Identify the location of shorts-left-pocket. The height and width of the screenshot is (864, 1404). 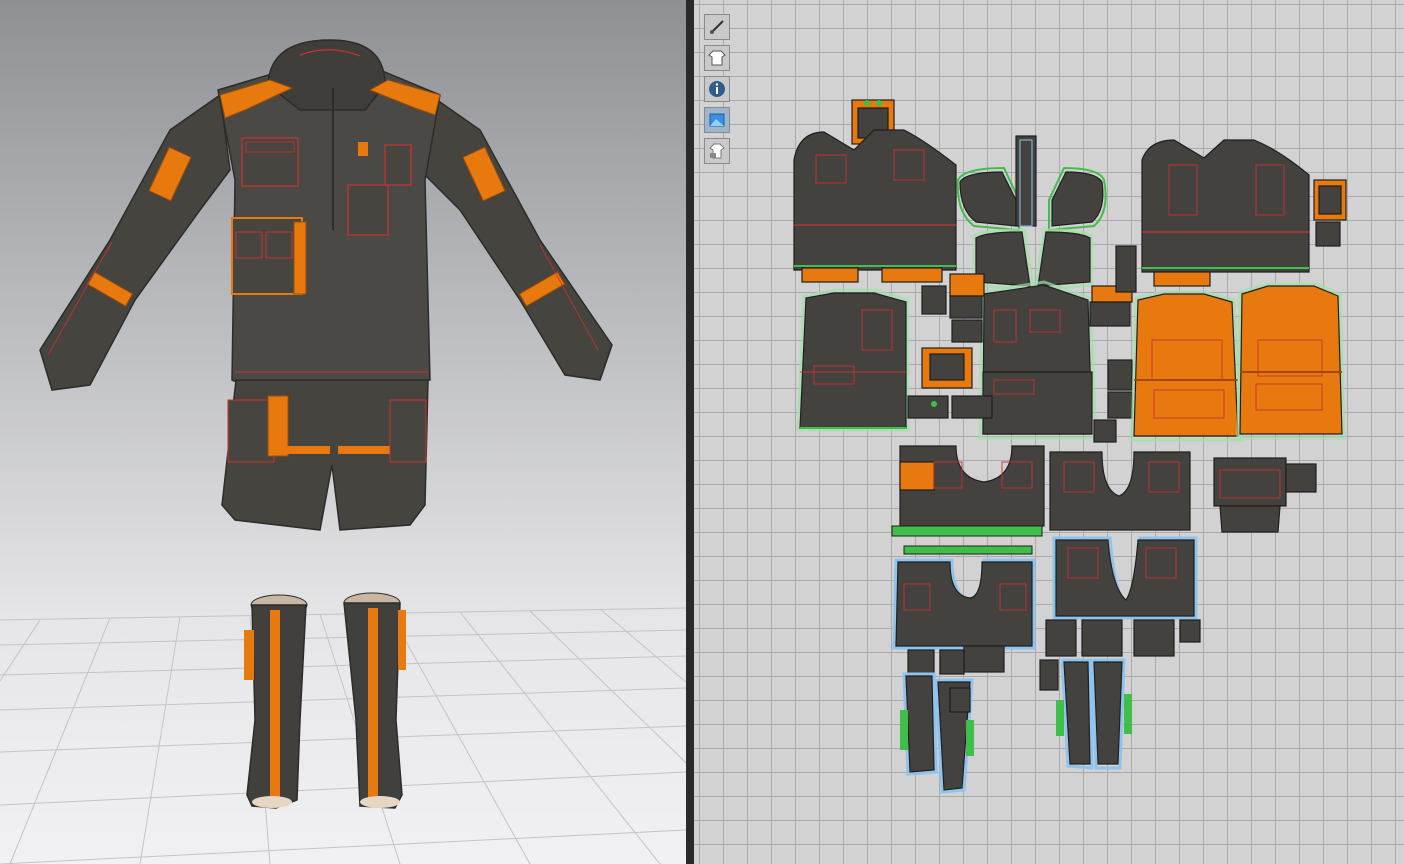
(251, 431).